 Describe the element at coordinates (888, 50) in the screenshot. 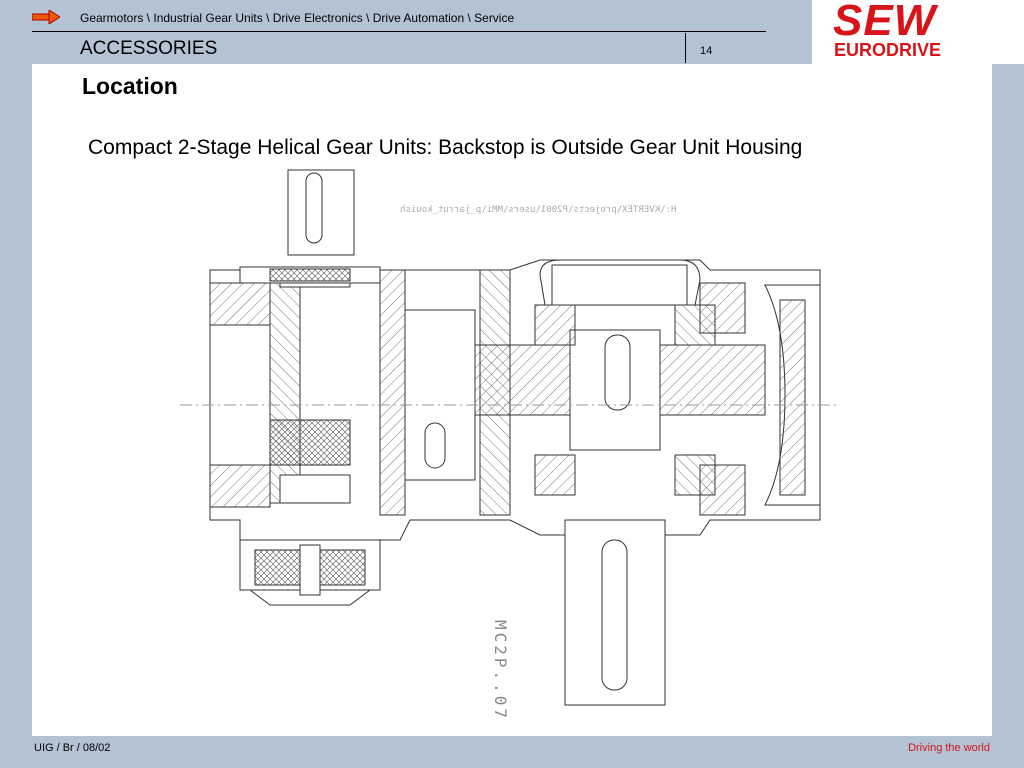

I see `logo-eurodrive: EURODRIVE` at that location.